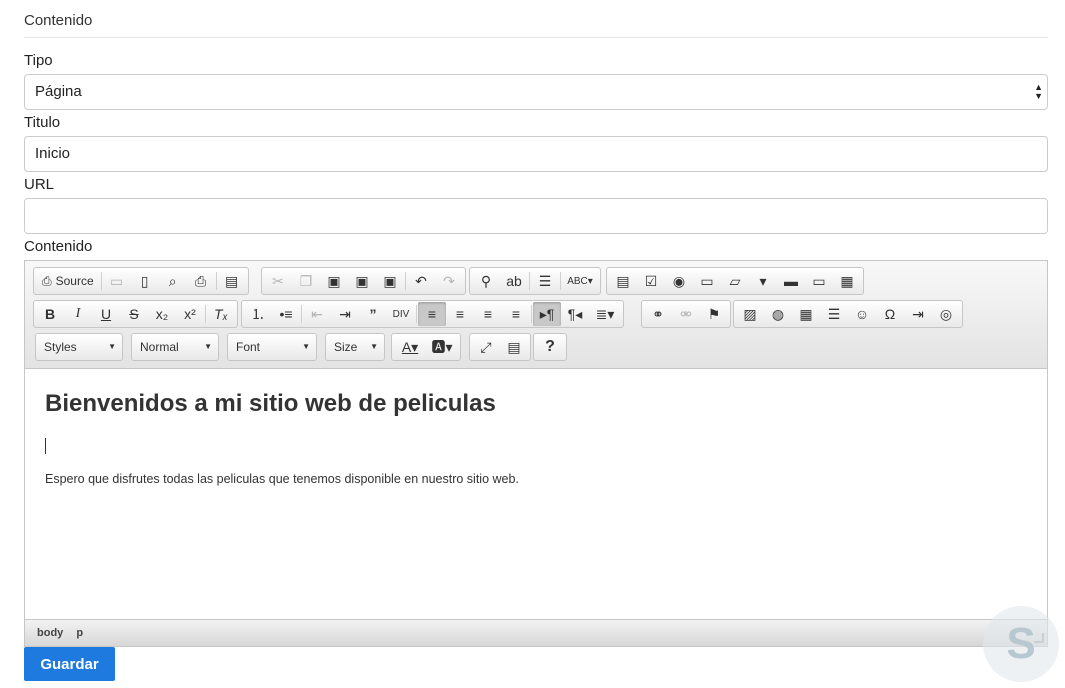  What do you see at coordinates (679, 281) in the screenshot?
I see `radio-icon: ◉` at bounding box center [679, 281].